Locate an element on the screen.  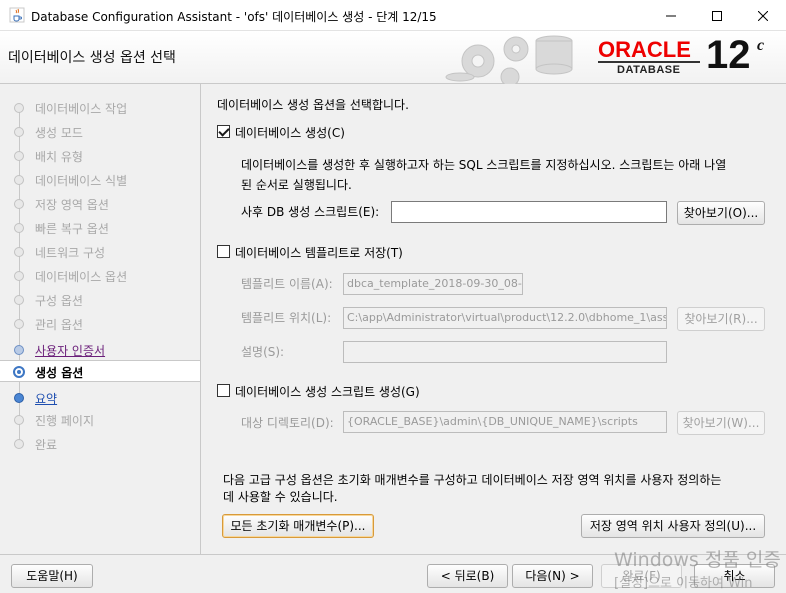
template-location-label: 템플리트 위치(L): is located at coordinates (286, 318).